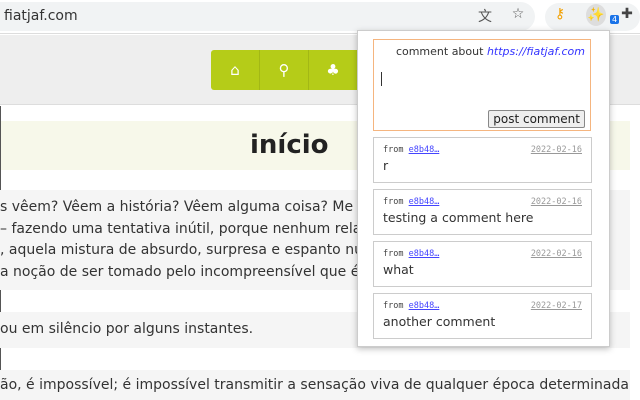  I want to click on comment-about: comment about https://fiatjaf.com, so click(490, 51).